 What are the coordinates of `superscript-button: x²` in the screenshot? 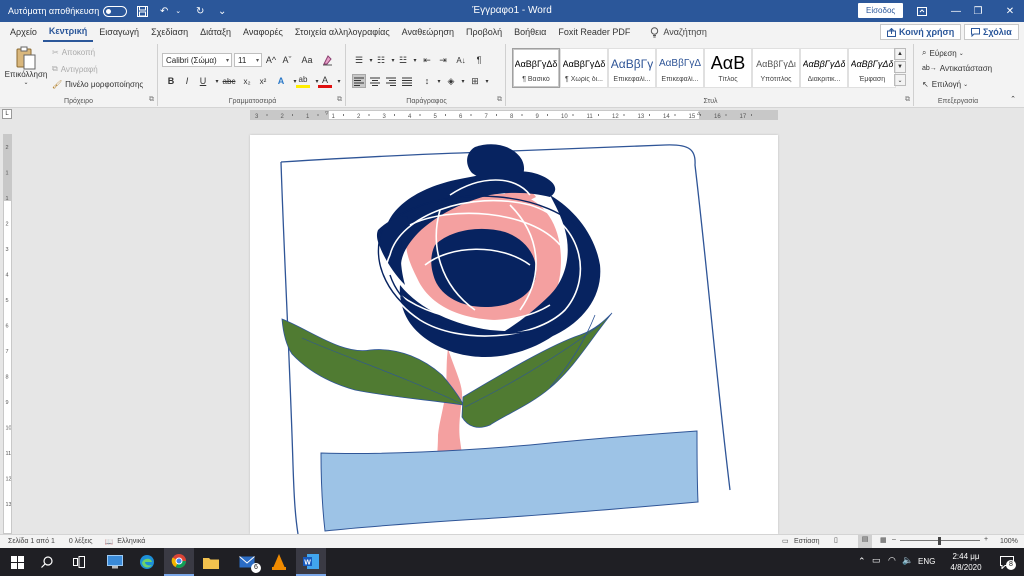 It's located at (263, 81).